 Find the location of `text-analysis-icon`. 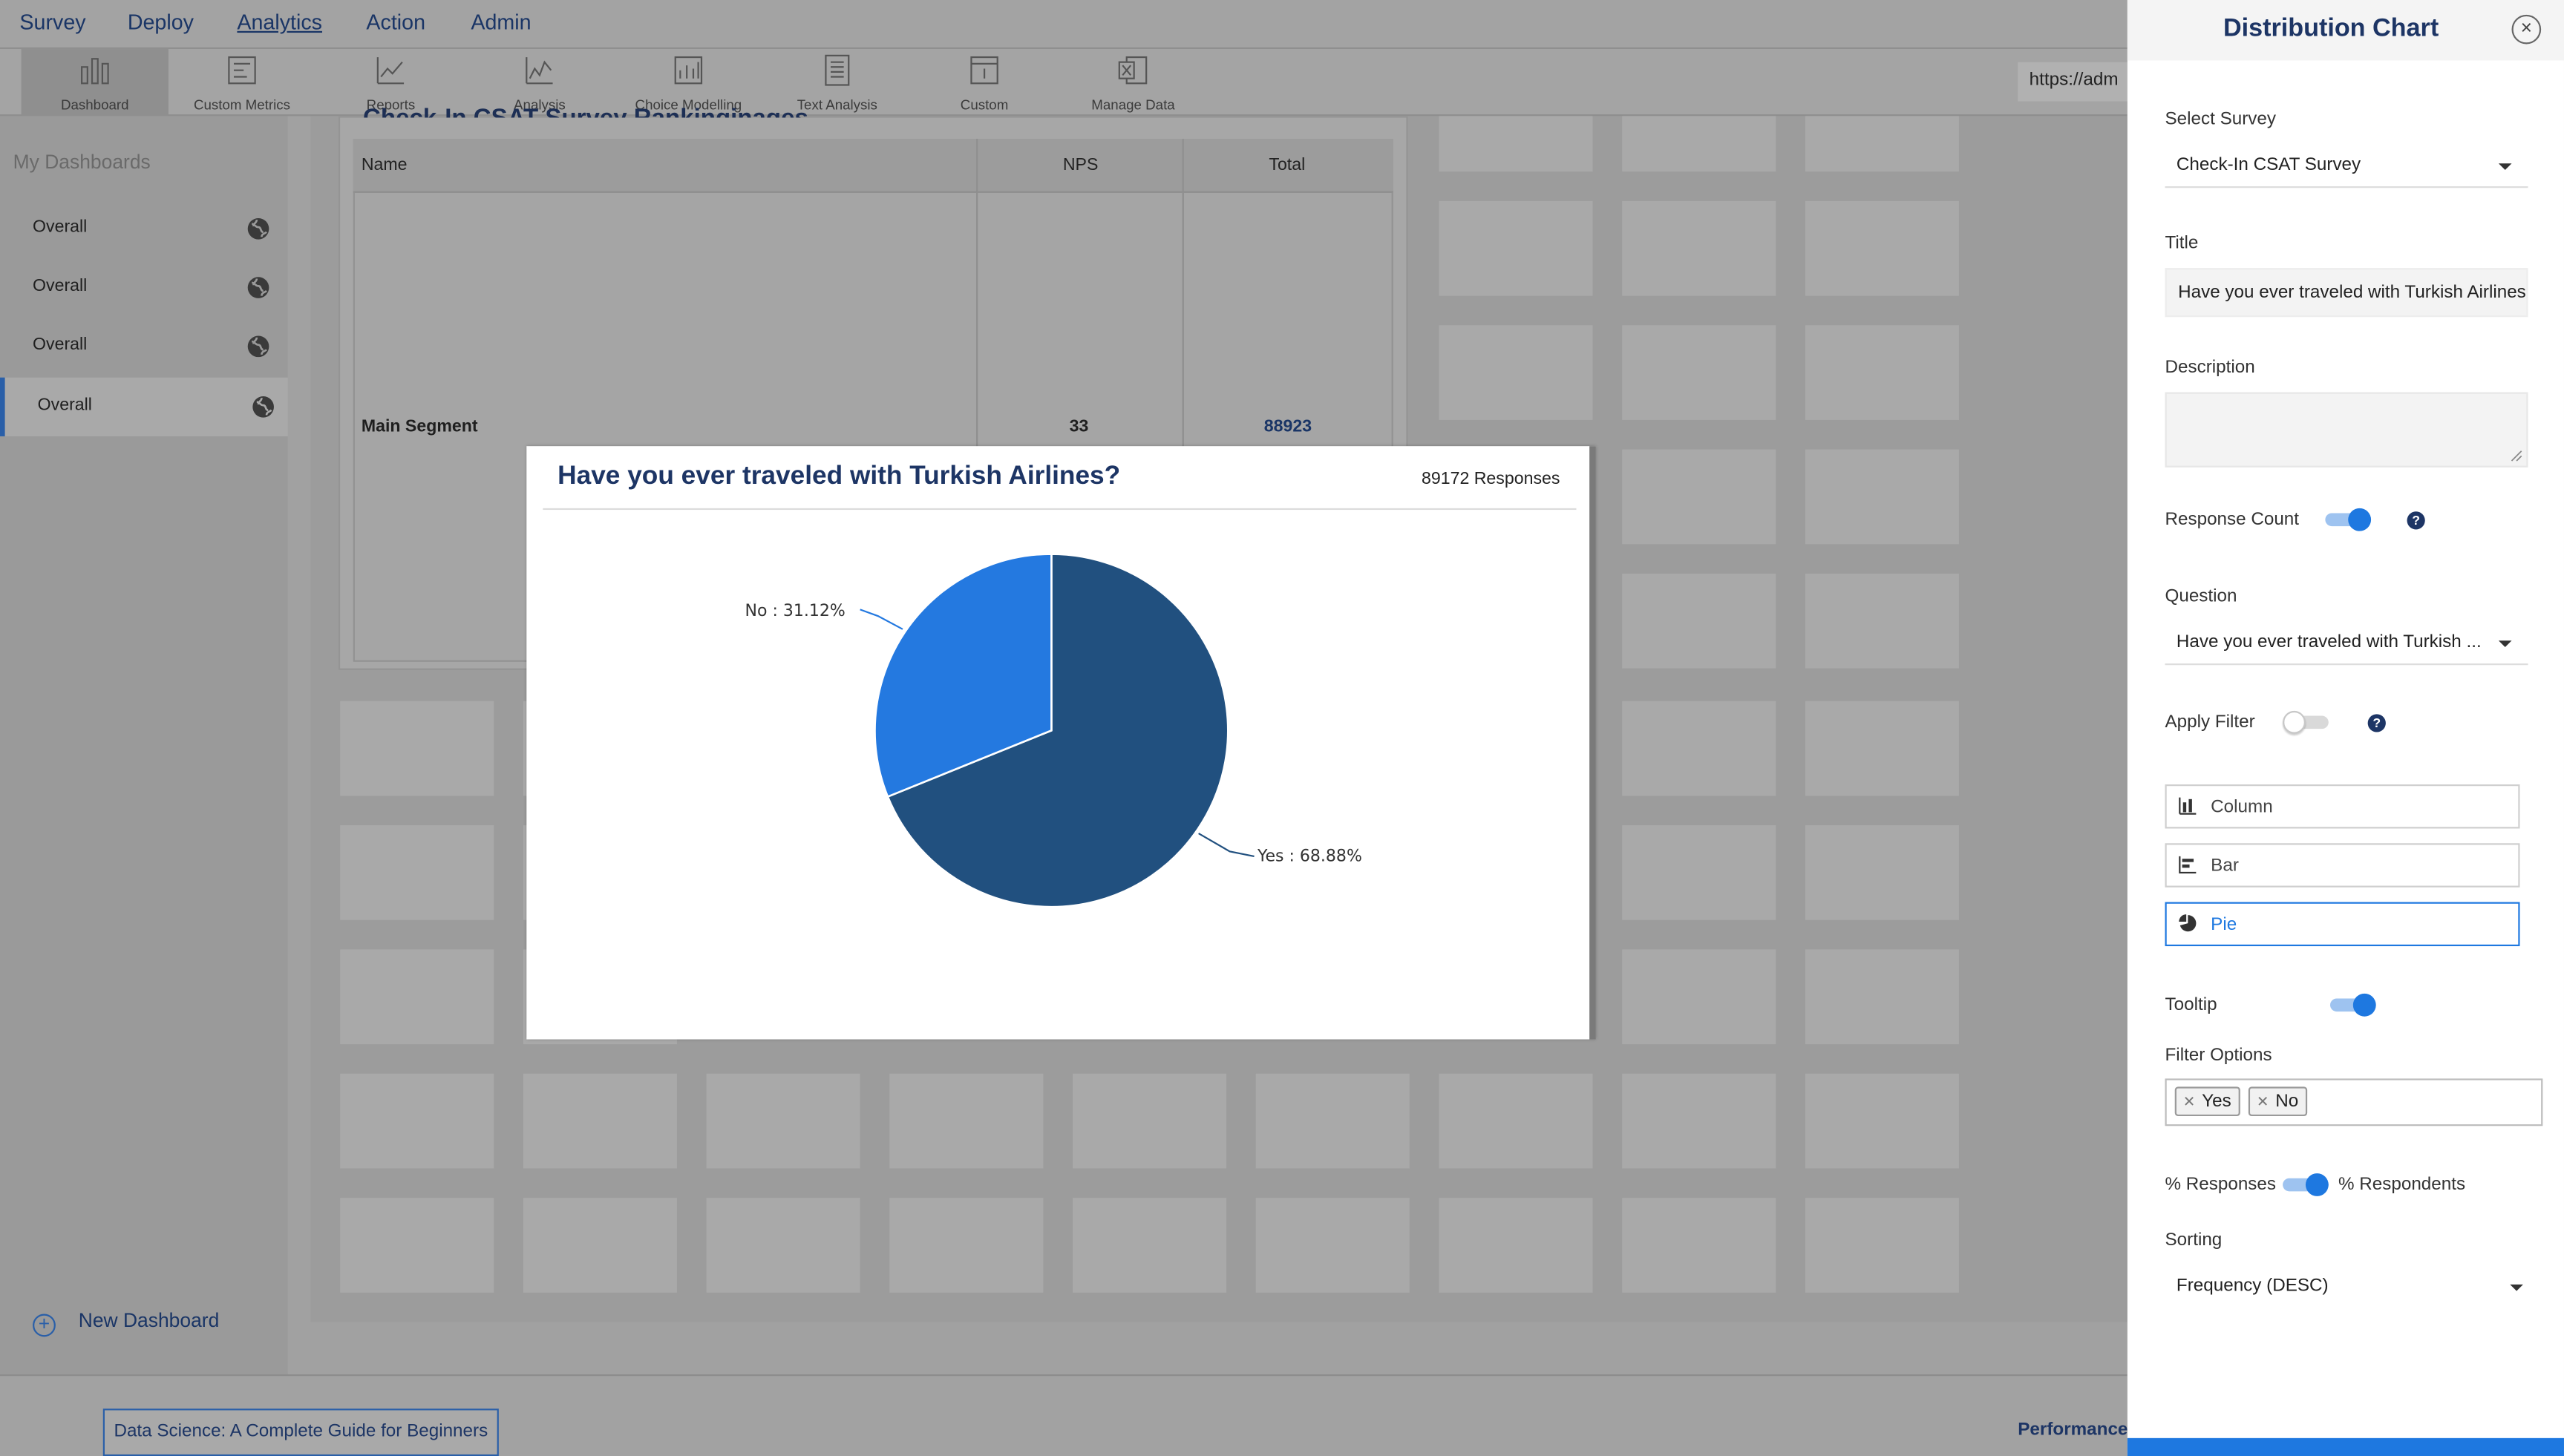

text-analysis-icon is located at coordinates (837, 70).